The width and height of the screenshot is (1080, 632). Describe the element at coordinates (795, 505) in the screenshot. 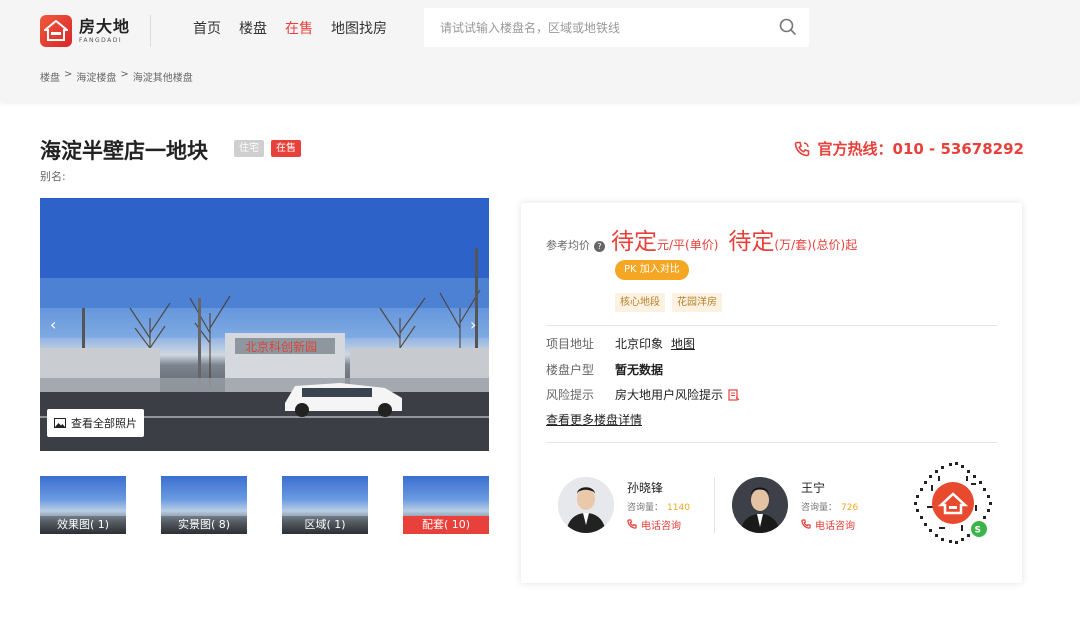

I see `agent-card: 王宁 咨询量： 726 电话咨询` at that location.